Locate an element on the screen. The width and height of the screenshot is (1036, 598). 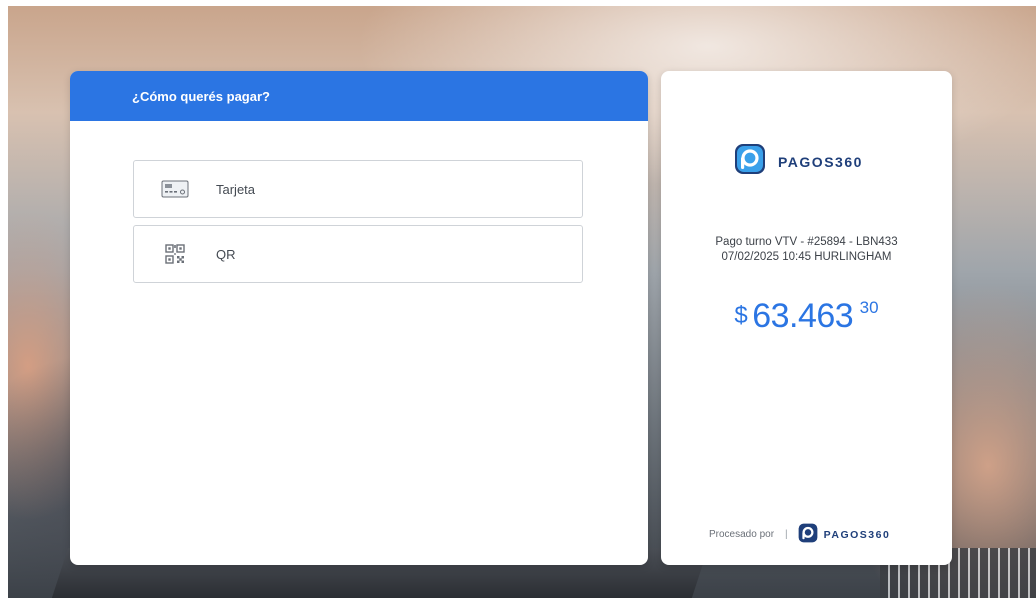
option-qr-button: QR is located at coordinates (358, 254).